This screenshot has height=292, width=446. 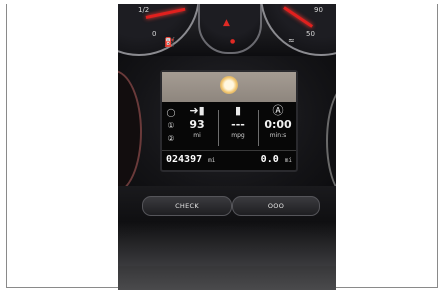 What do you see at coordinates (298, 30) in the screenshot?
I see `temperature-gauge` at bounding box center [298, 30].